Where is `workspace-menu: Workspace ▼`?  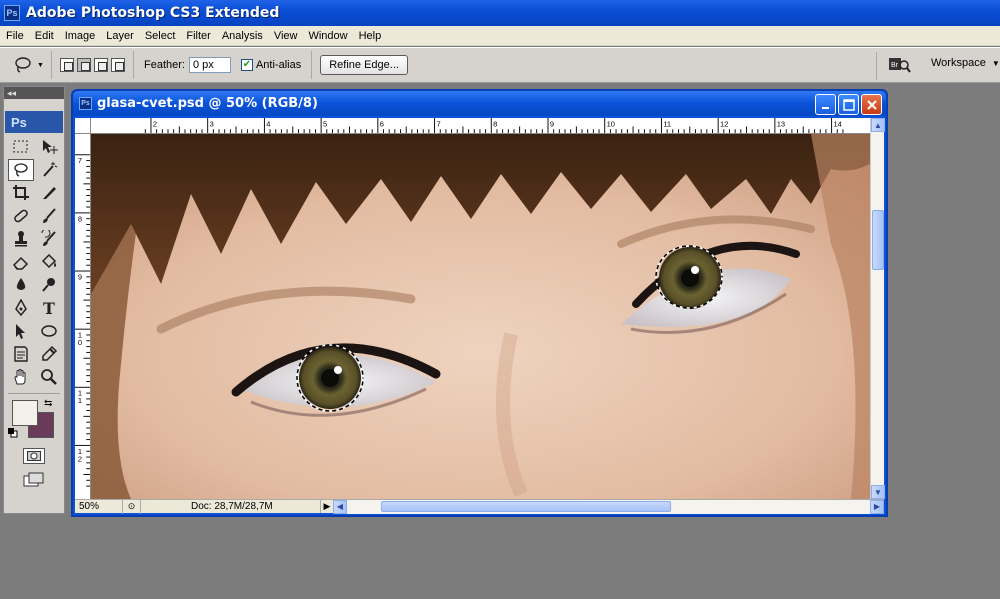
workspace-menu: Workspace ▼ is located at coordinates (965, 63).